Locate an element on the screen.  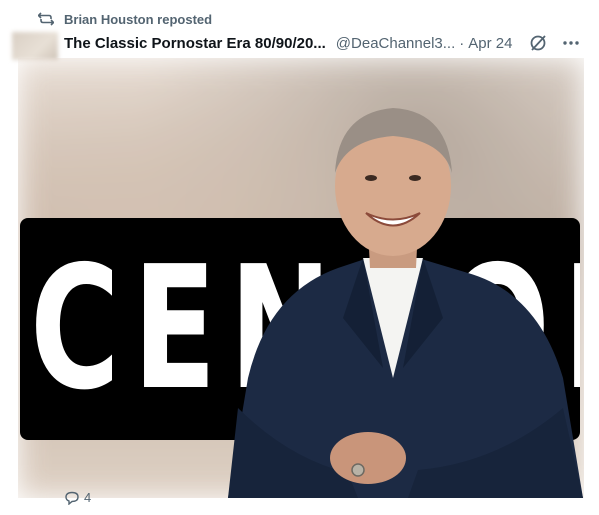
repost-icon is located at coordinates (46, 19).